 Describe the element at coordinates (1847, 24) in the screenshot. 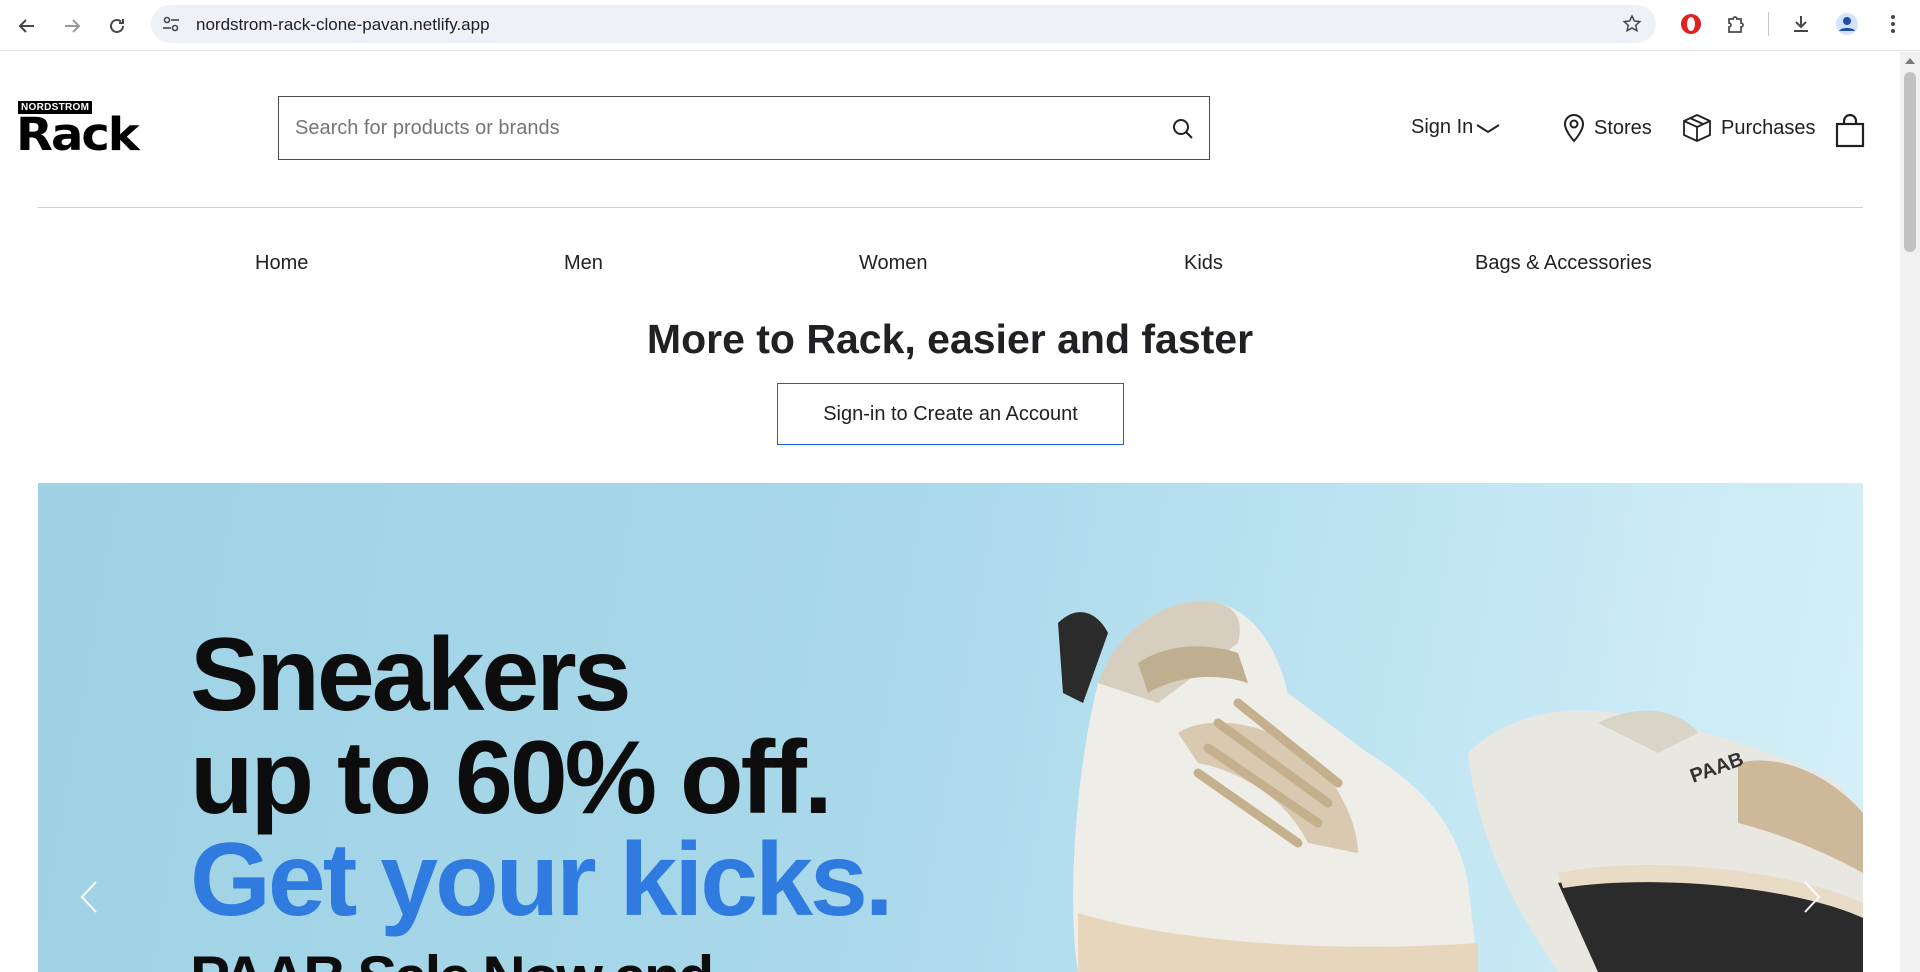

I see `profile-avatar-icon` at that location.